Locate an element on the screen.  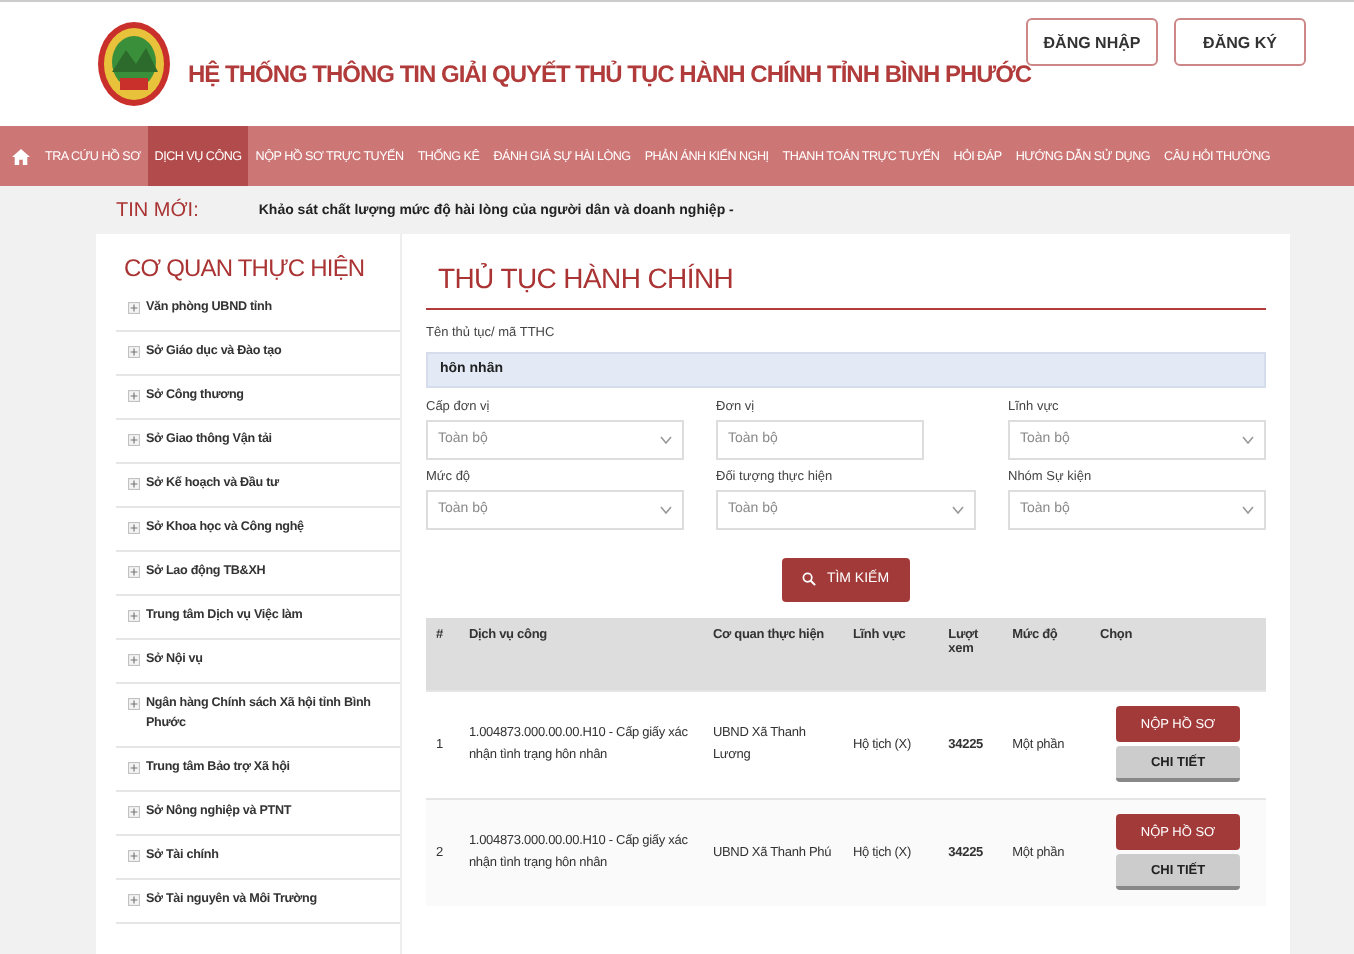
site-title: HỆ THỐNG THÔNG TIN GIẢI QUYẾT THỦ TỤC HÀNH CHÍNH TỈNH BÌNH PHƯỚC is located at coordinates (610, 74).